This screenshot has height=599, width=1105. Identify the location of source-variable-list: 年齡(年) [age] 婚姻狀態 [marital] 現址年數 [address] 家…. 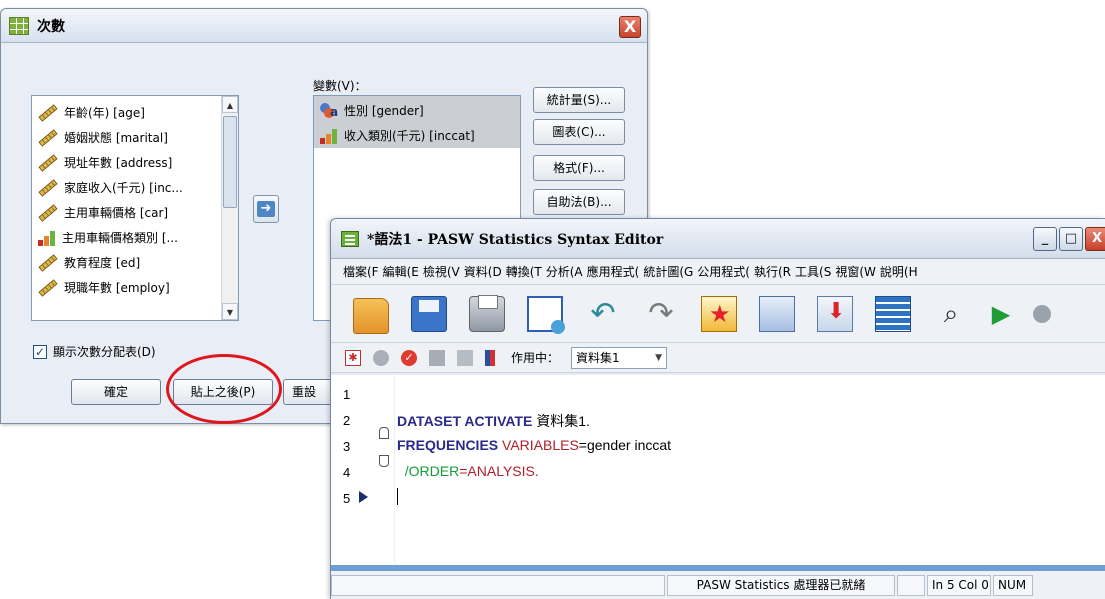
(135, 208).